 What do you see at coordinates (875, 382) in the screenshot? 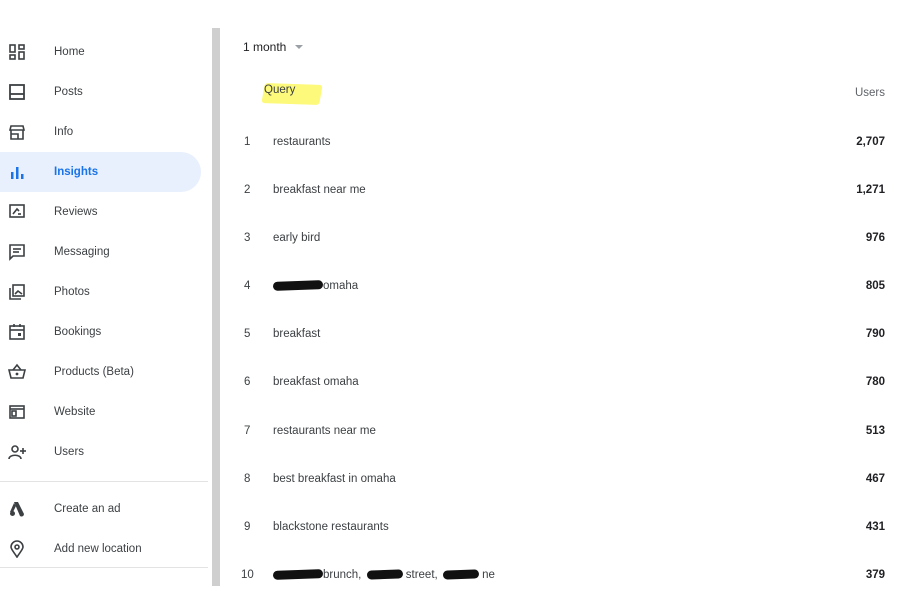
I see `row-users: 780` at bounding box center [875, 382].